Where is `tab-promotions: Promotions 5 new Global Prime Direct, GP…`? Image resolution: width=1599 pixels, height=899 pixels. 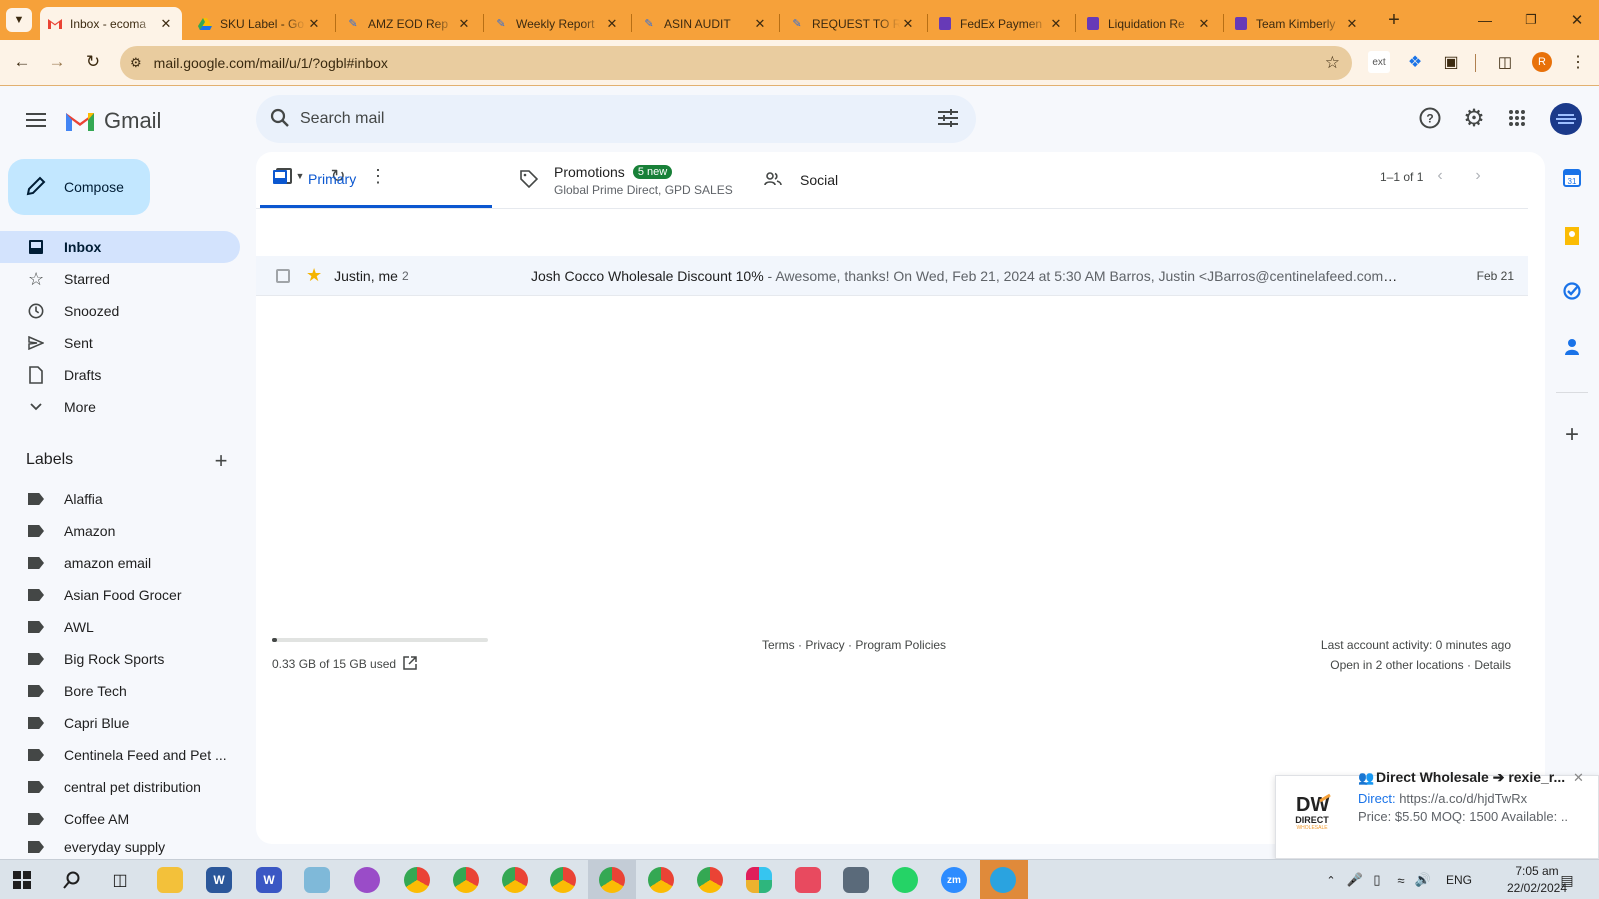
tab-promotions: Promotions 5 new Global Prime Direct, GP… is located at coordinates (632, 180).